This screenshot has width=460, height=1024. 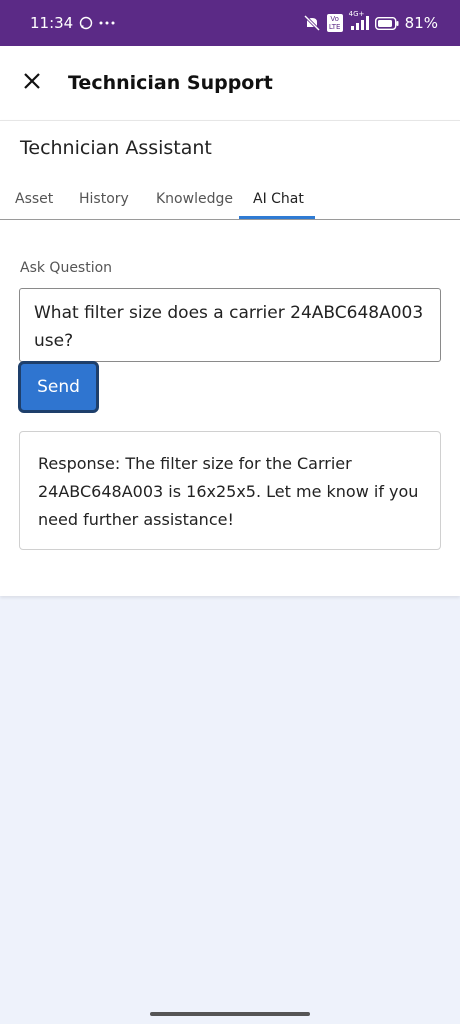 I want to click on status-bar: 11:34 Vo LTE 4G+ 81%, so click(x=230, y=23).